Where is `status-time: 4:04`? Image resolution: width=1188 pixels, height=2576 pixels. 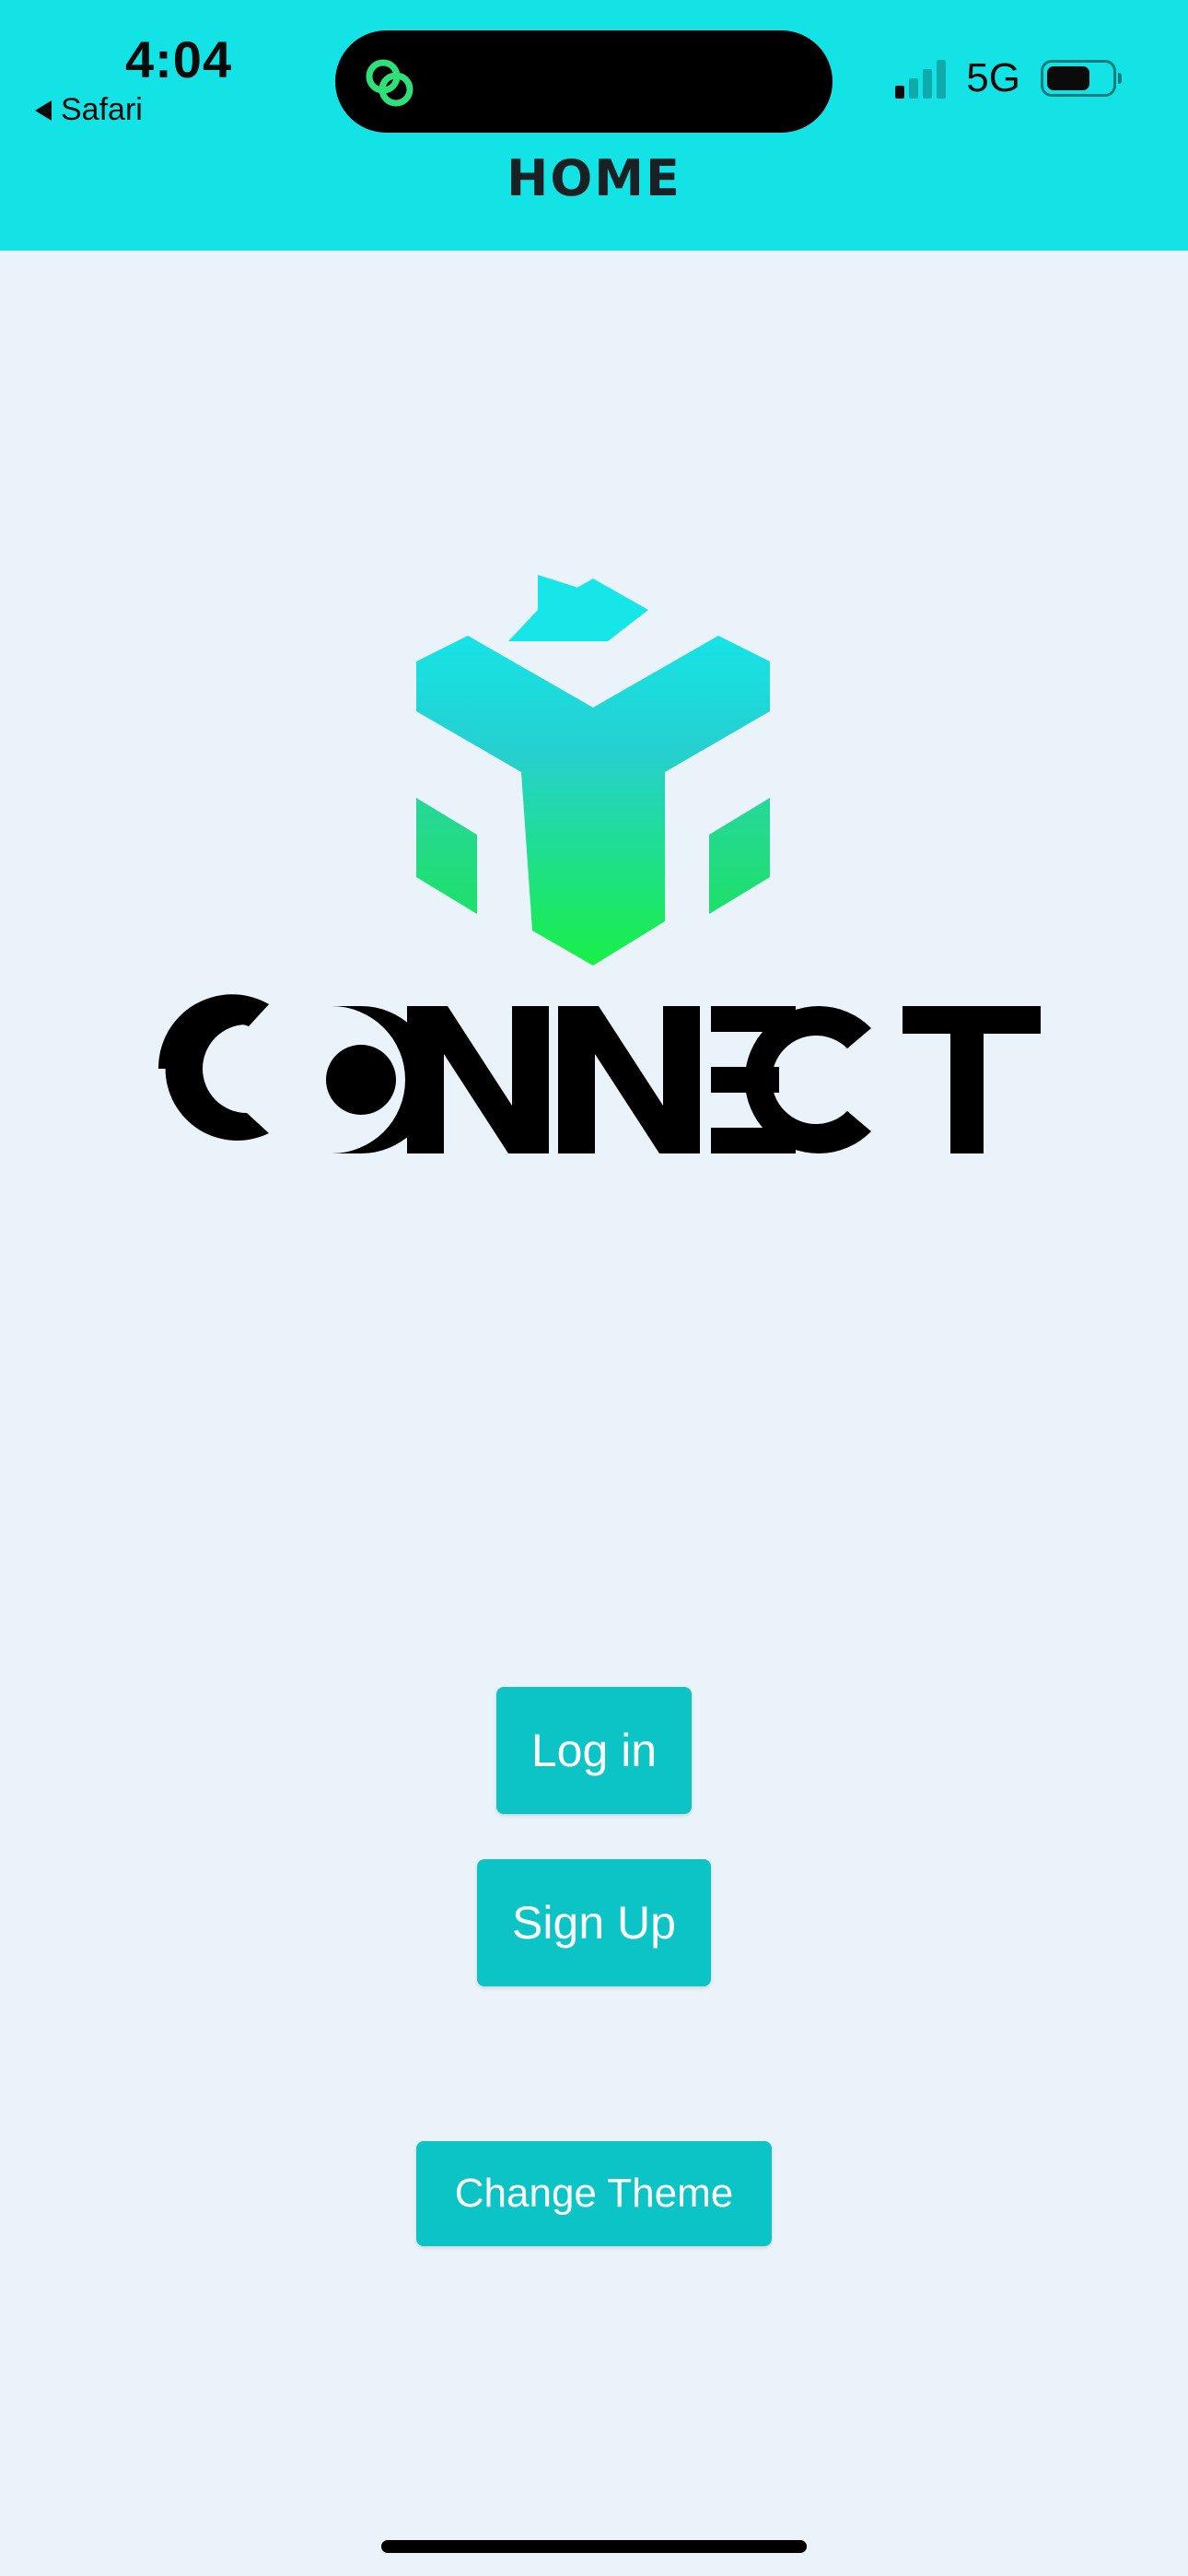 status-time: 4:04 is located at coordinates (179, 59).